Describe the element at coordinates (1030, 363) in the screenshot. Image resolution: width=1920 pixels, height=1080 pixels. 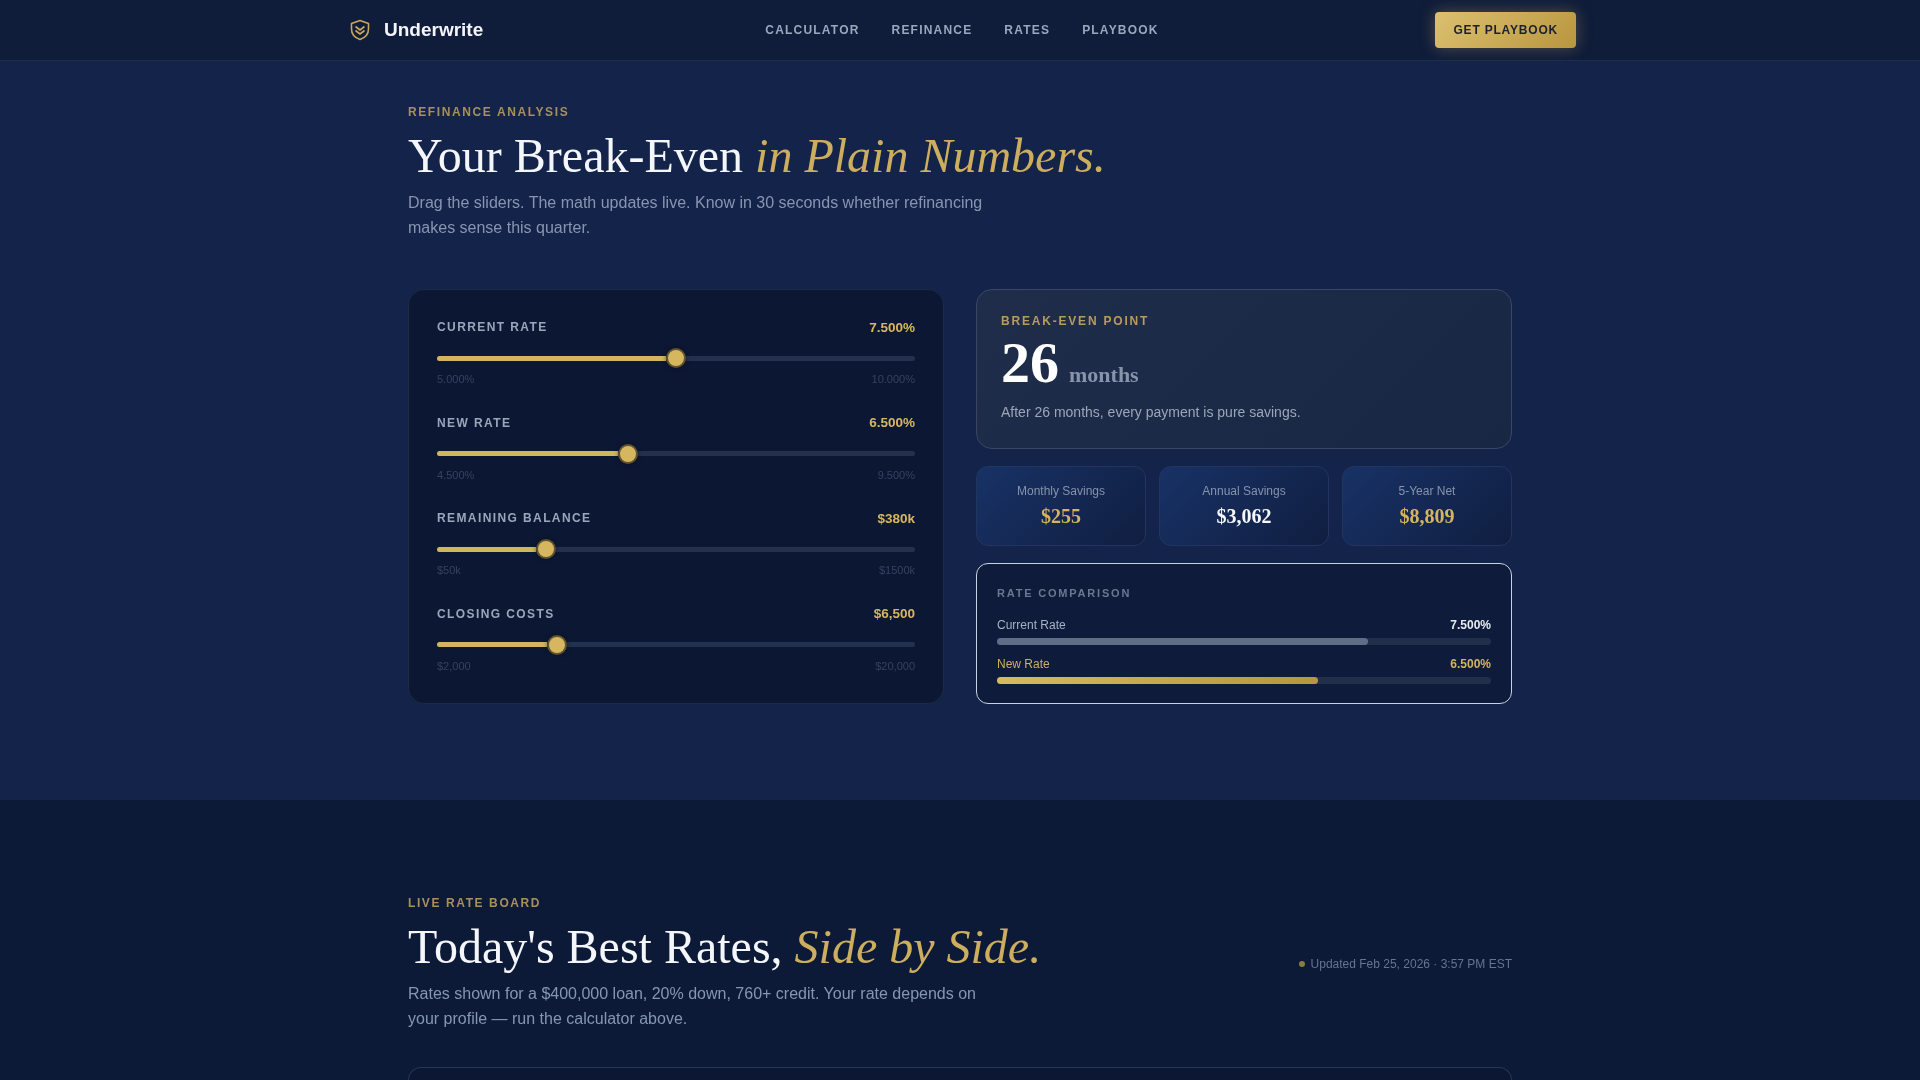
I see `break-even-number: 26` at that location.